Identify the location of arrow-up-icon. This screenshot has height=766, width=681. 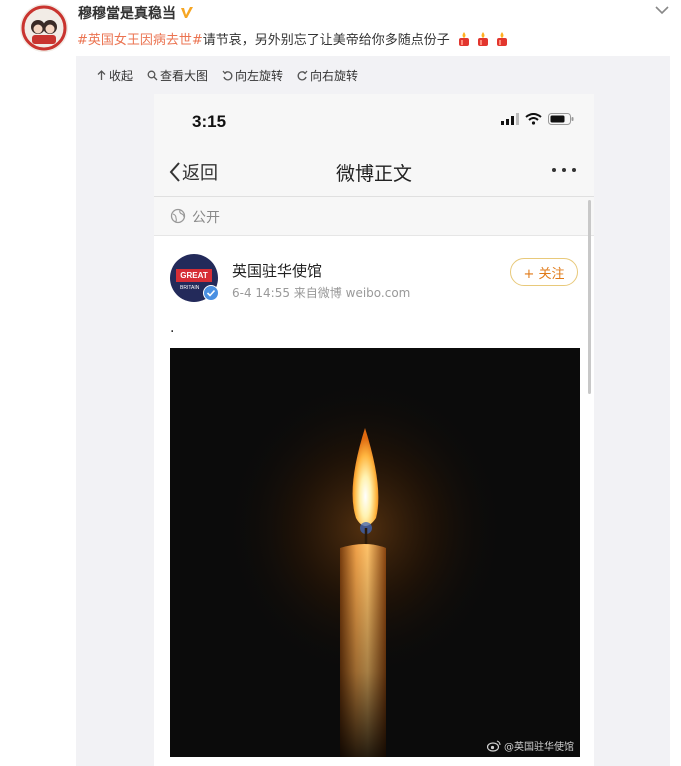
(101, 75).